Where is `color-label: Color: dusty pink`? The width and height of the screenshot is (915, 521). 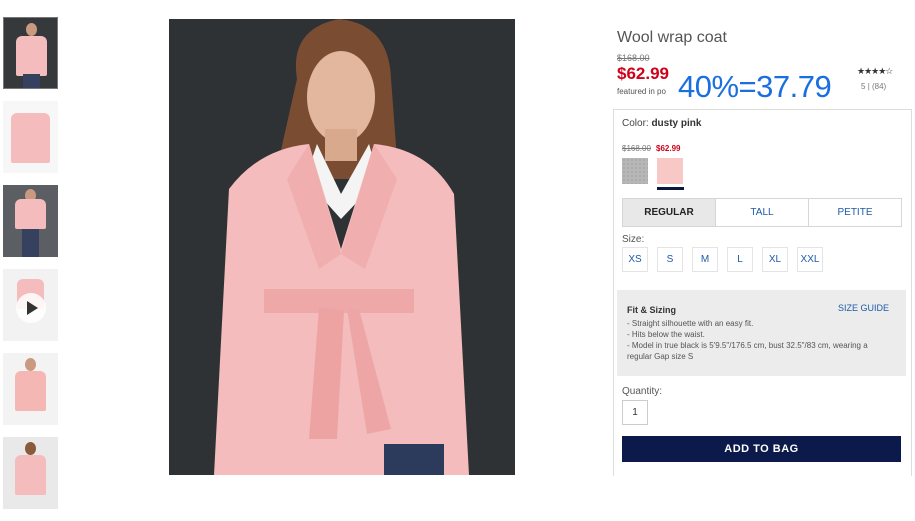 color-label: Color: dusty pink is located at coordinates (661, 123).